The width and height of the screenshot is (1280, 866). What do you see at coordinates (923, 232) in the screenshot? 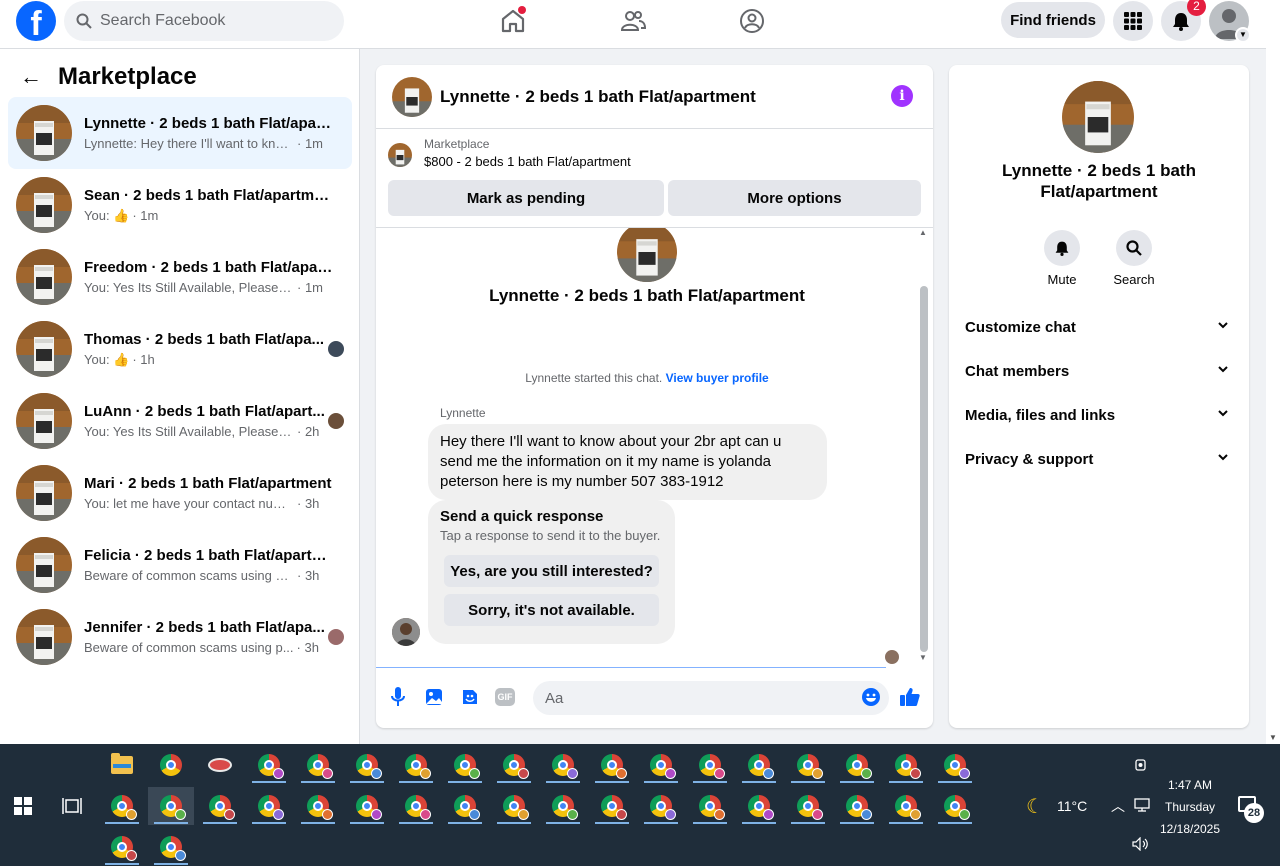
I see `scroll-up-arrow-icon: ▲` at bounding box center [923, 232].